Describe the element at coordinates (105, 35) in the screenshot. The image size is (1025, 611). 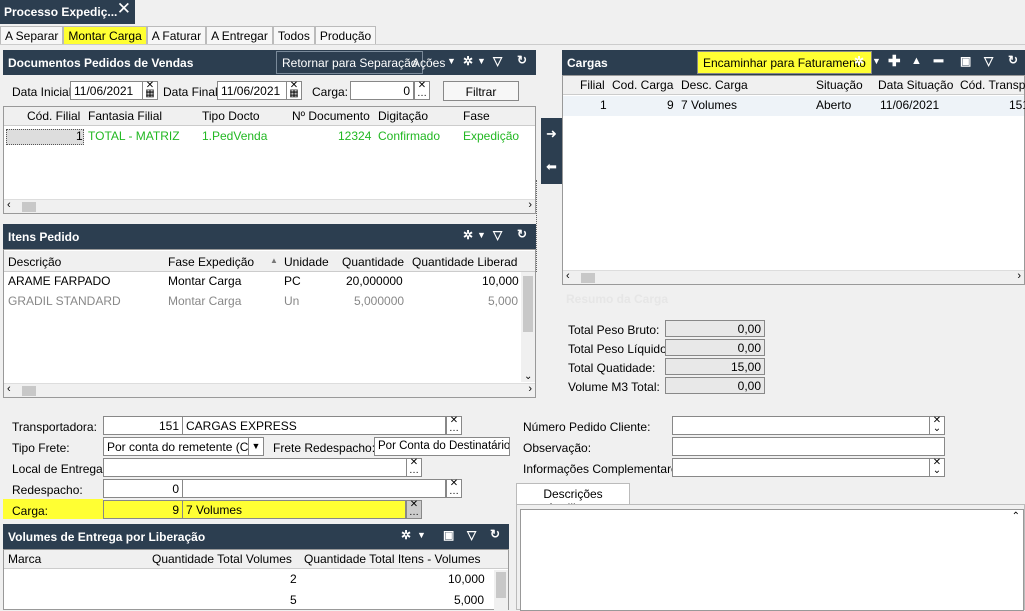
I see `tab-montar-carga: Montar Carga` at that location.